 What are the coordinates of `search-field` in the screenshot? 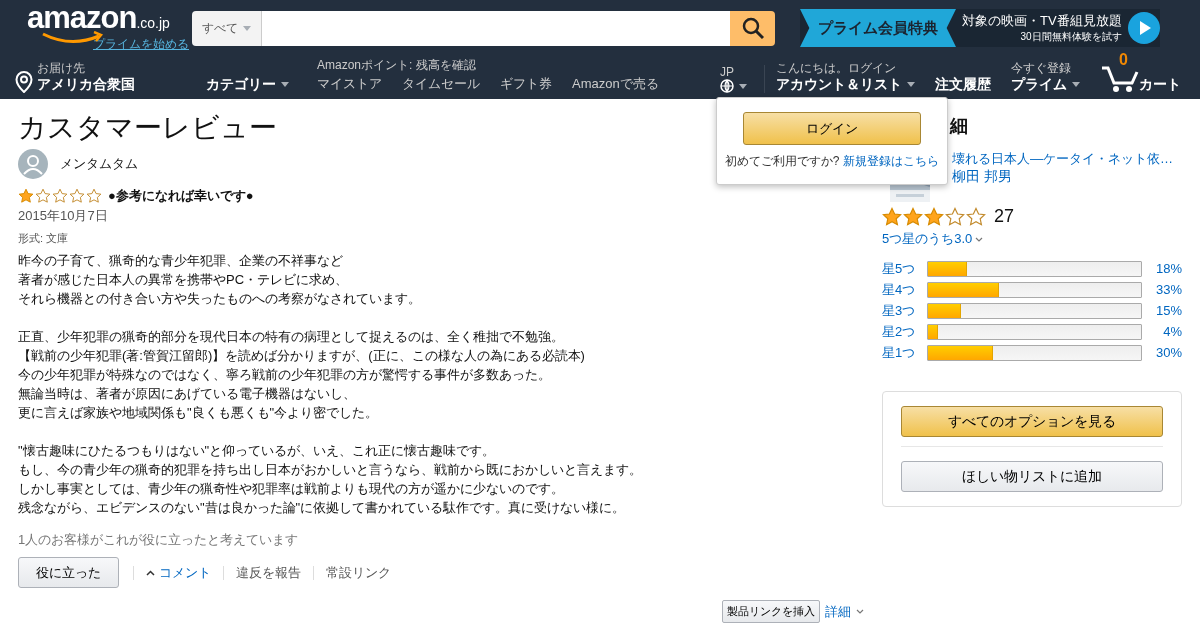 It's located at (496, 28).